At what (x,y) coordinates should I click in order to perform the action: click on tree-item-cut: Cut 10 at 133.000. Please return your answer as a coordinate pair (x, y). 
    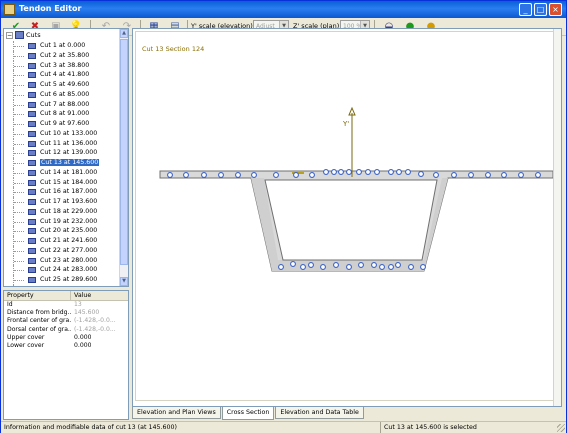
    Looking at the image, I should click on (62, 133).